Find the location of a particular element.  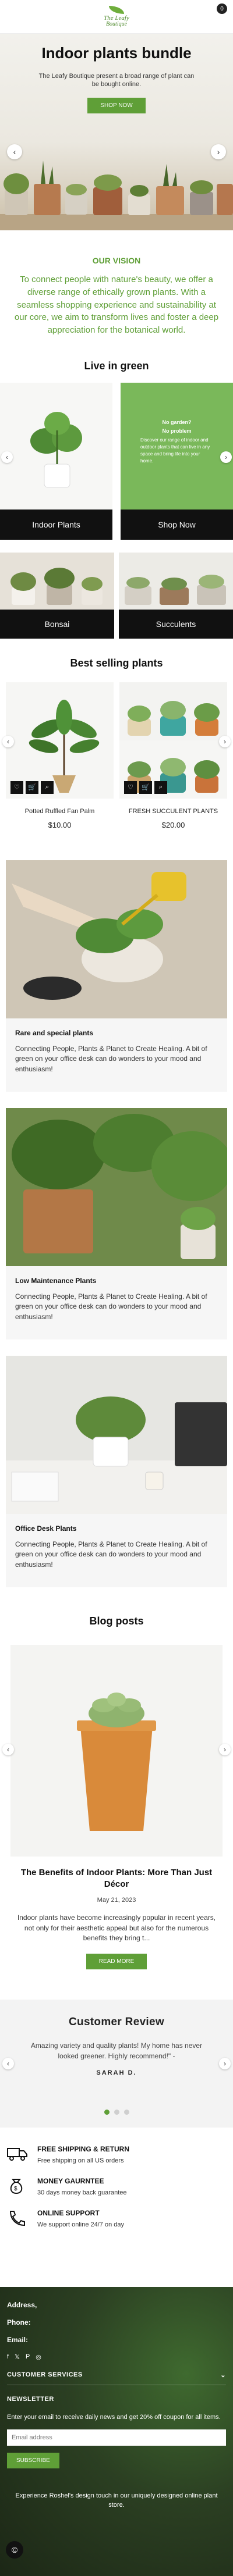

live-in-green-title: Live in green is located at coordinates (116, 365).